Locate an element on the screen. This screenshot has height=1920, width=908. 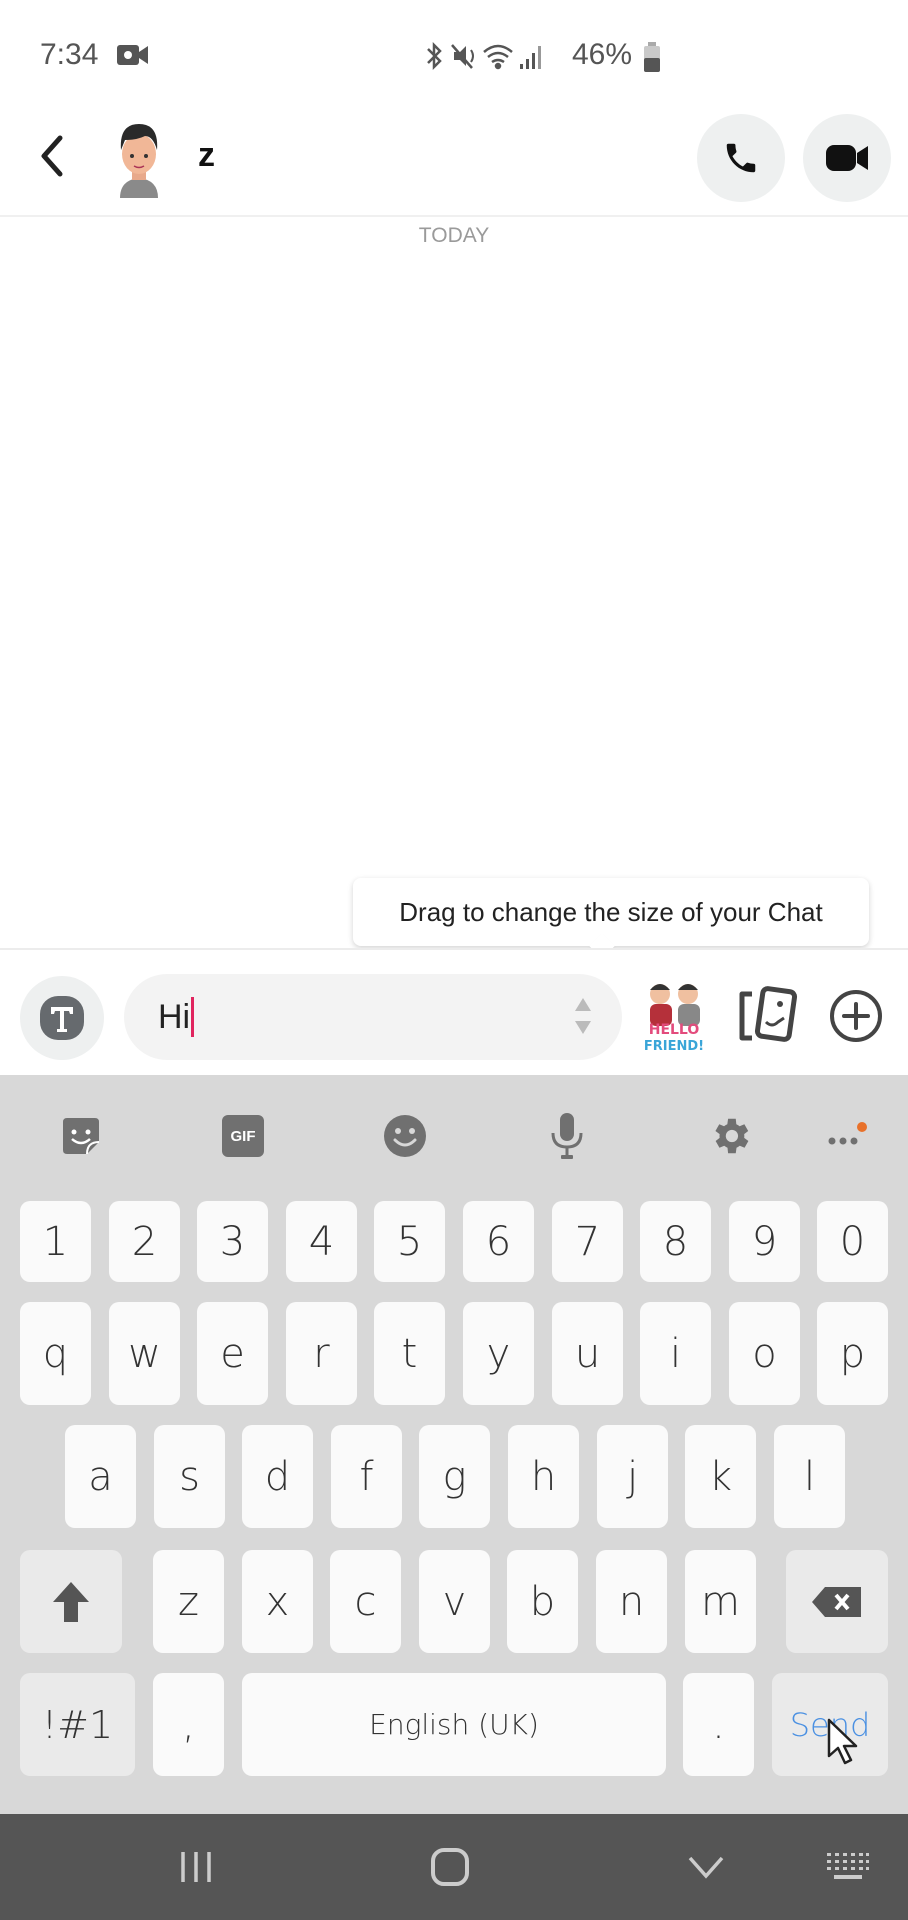
gif-button: GIF is located at coordinates (243, 1136).